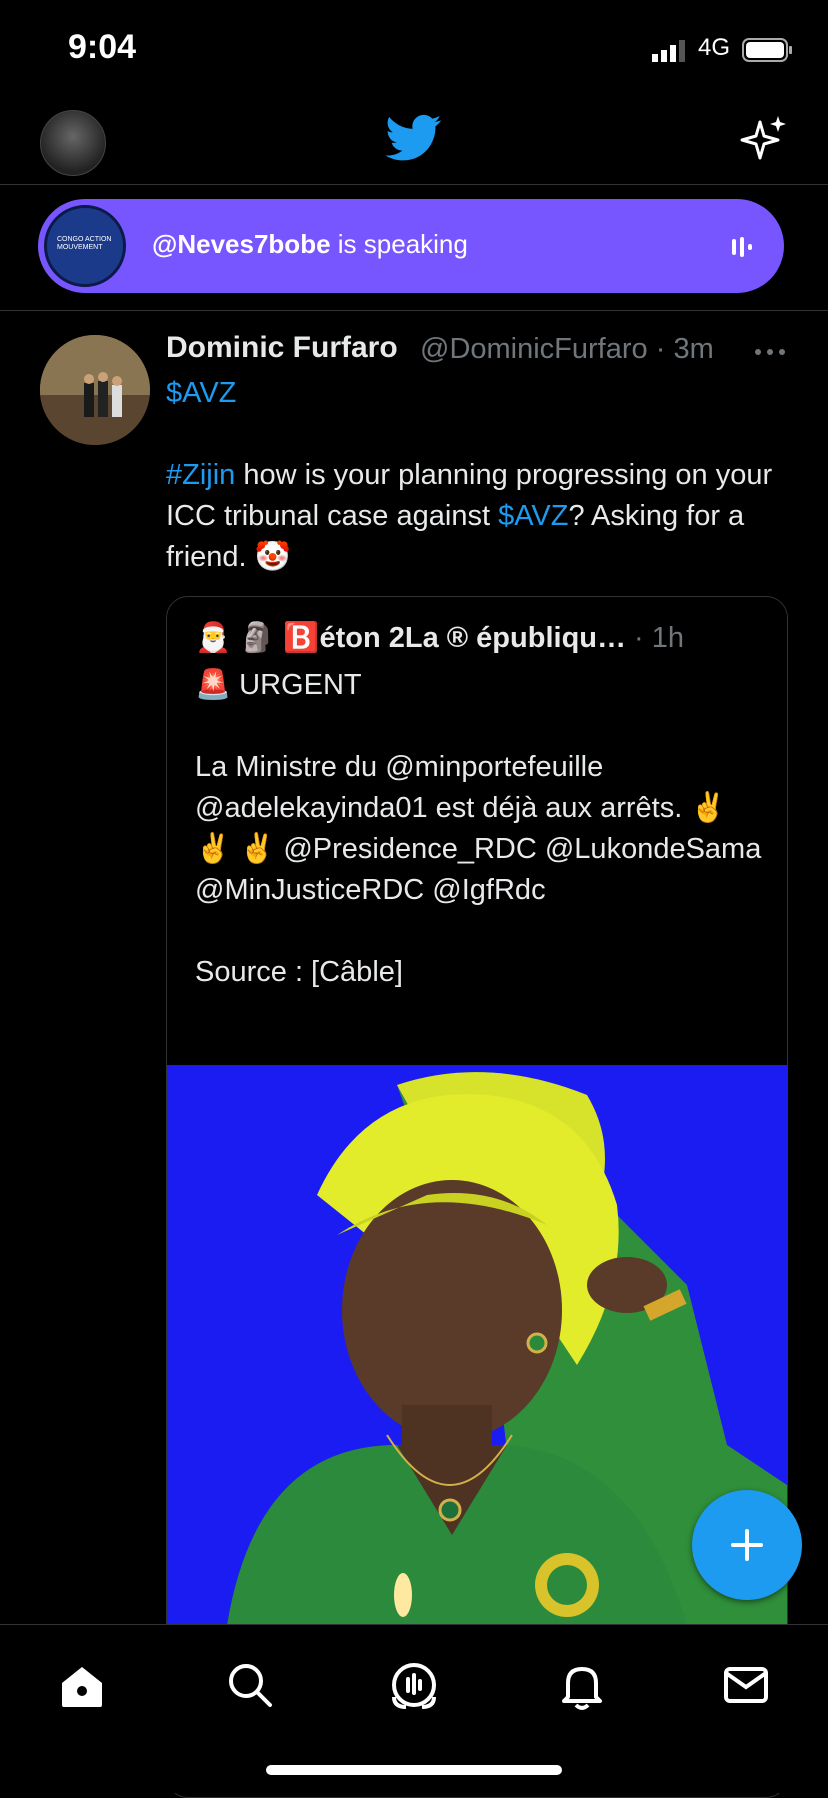 The height and width of the screenshot is (1798, 828). I want to click on status-bar: 9:04 4G, so click(414, 50).